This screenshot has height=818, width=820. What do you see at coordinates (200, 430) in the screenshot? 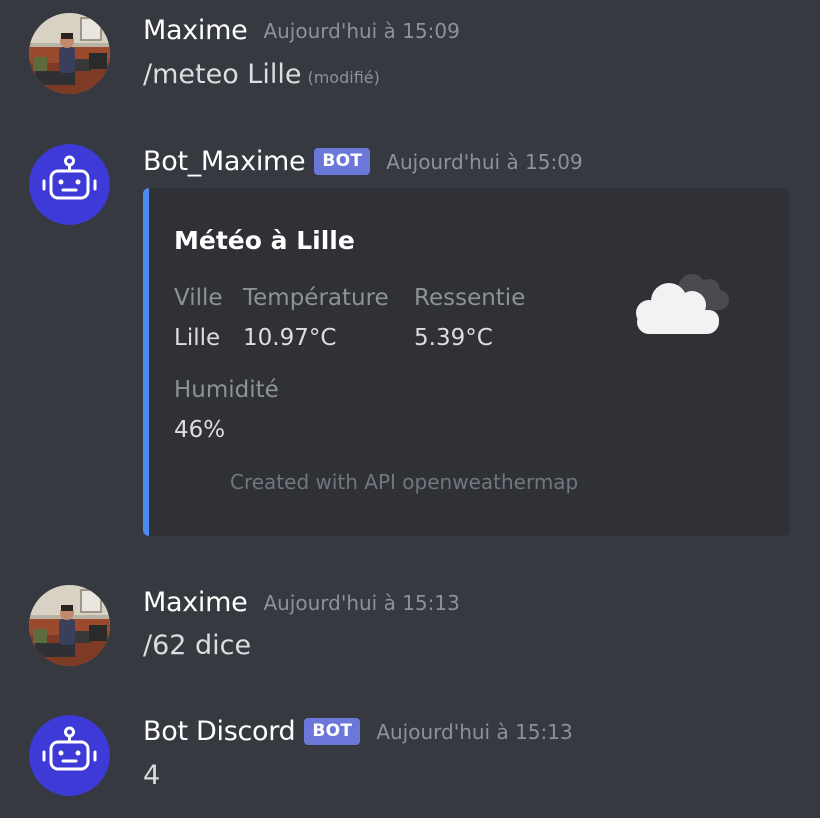
I see `field-value-humidite: 46%` at bounding box center [200, 430].